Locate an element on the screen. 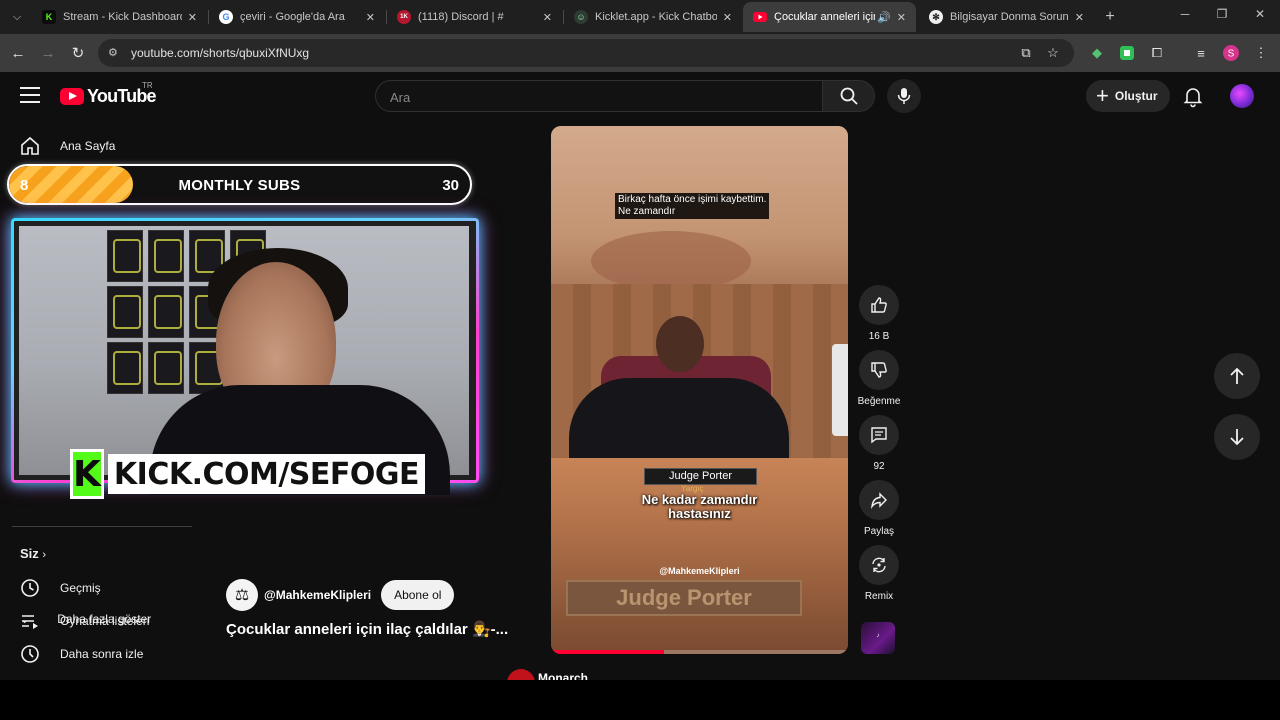 Image resolution: width=1280 pixels, height=720 pixels. like-circle is located at coordinates (879, 305).